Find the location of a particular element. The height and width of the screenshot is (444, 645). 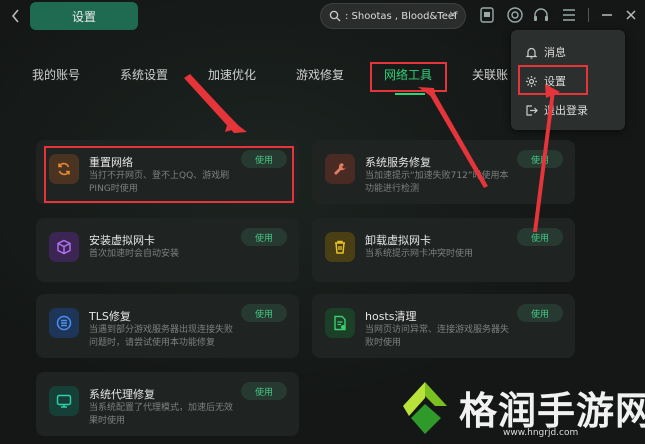

monitor-icon is located at coordinates (64, 401).